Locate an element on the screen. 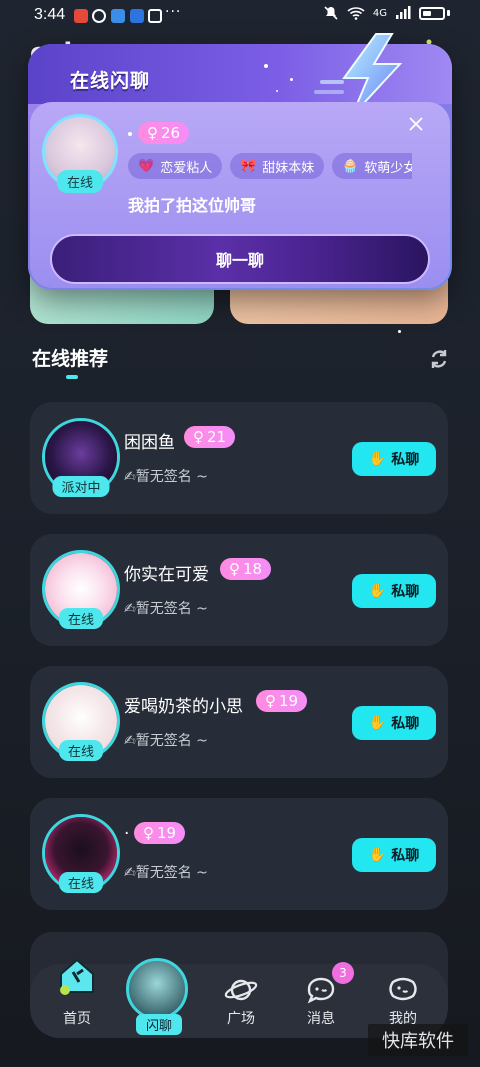 The height and width of the screenshot is (1067, 480). tag-label: 恋爱粘人 is located at coordinates (186, 168).